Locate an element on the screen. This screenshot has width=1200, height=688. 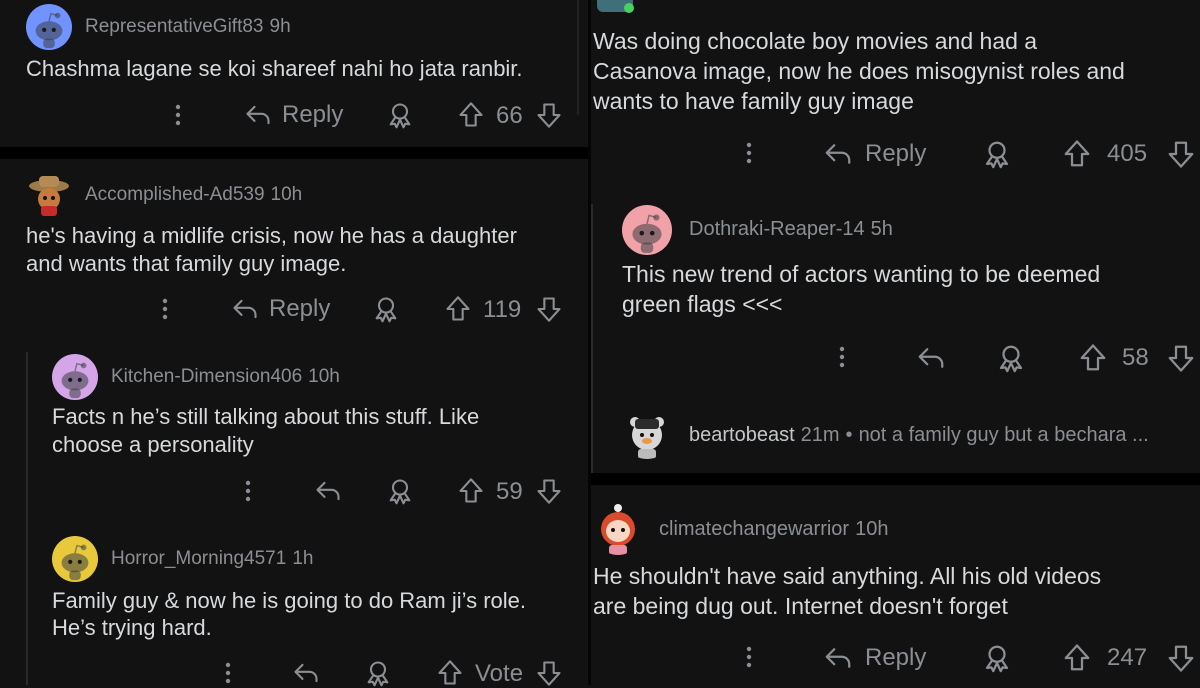
vote-count: 58 is located at coordinates (1135, 357).